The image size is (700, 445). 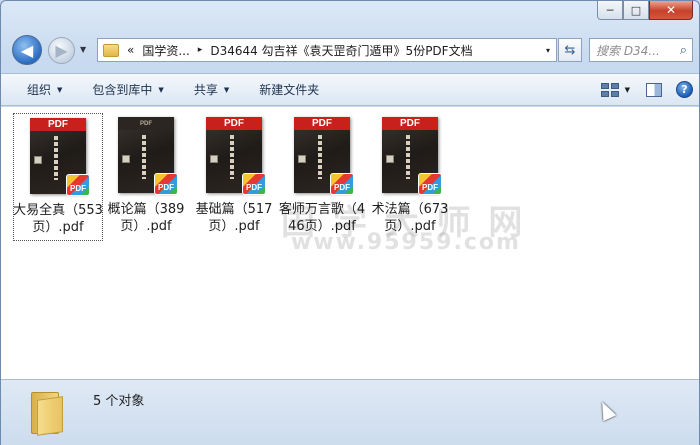 I want to click on command-bar: 组织 ▼ 包含到库中 ▼ 共享 ▼ 新建文件夹 ▼ ?, so click(x=350, y=89).